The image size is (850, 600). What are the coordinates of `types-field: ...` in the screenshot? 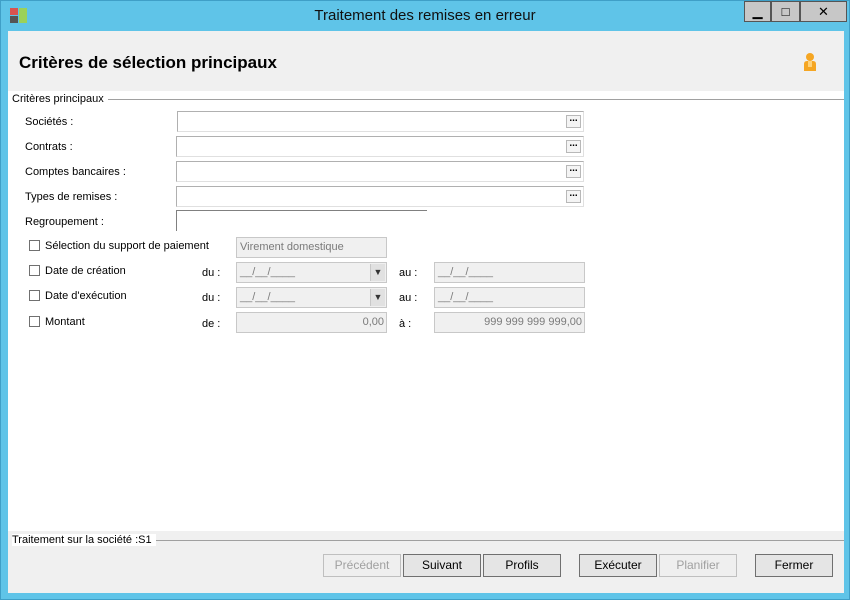 It's located at (380, 196).